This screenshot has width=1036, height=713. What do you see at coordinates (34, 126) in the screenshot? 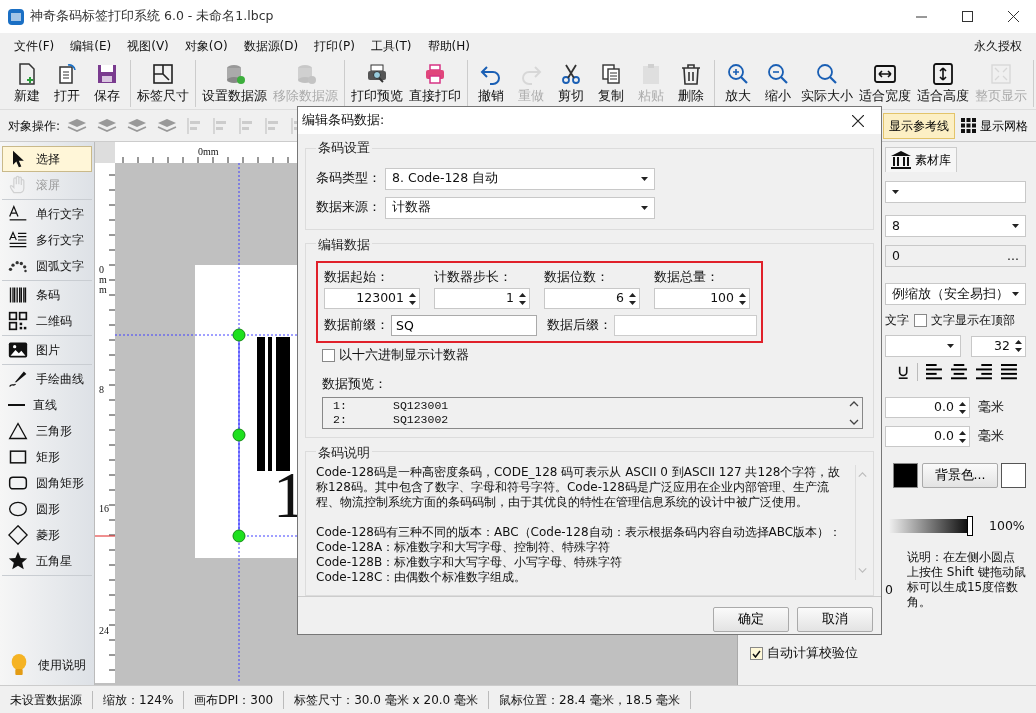
I see `toolbar-label: 对象操作:` at bounding box center [34, 126].